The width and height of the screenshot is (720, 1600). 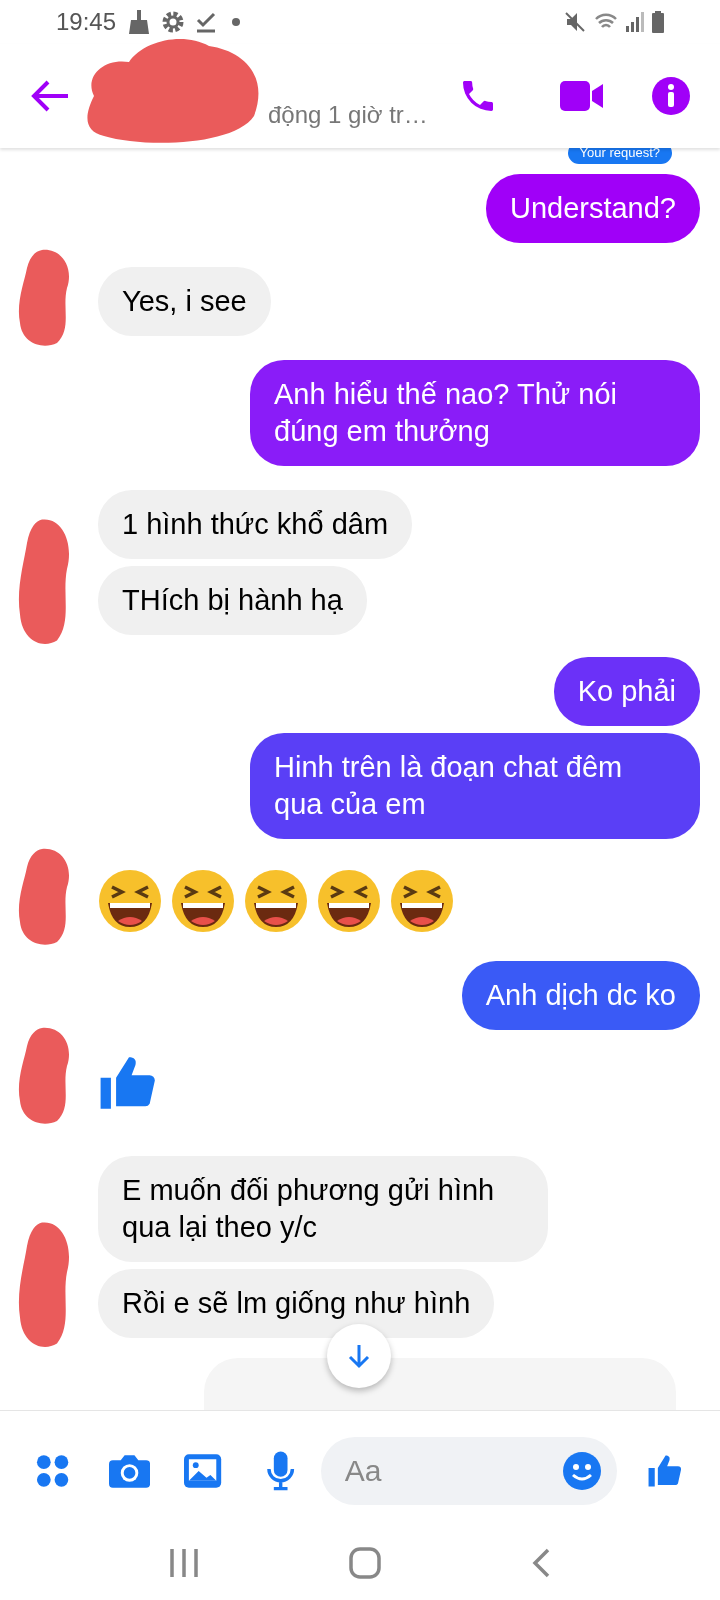 I want to click on signal-icon, so click(x=635, y=22).